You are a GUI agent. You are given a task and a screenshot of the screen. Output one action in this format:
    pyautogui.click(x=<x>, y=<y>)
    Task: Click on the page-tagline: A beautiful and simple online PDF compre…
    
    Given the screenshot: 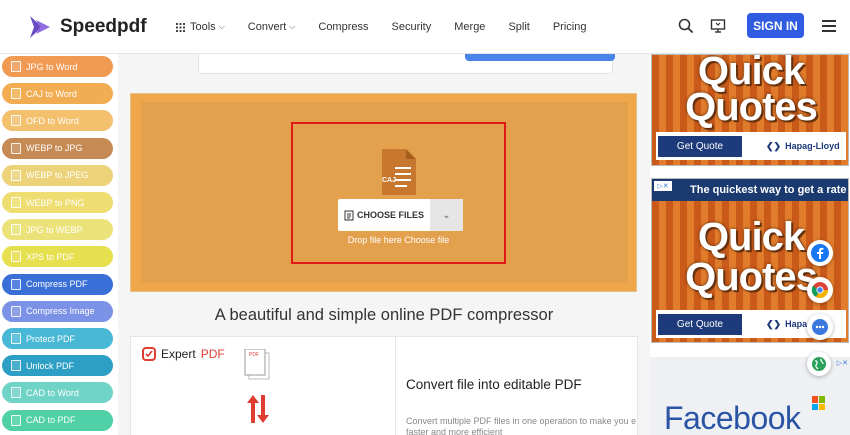 What is the action you would take?
    pyautogui.click(x=384, y=315)
    